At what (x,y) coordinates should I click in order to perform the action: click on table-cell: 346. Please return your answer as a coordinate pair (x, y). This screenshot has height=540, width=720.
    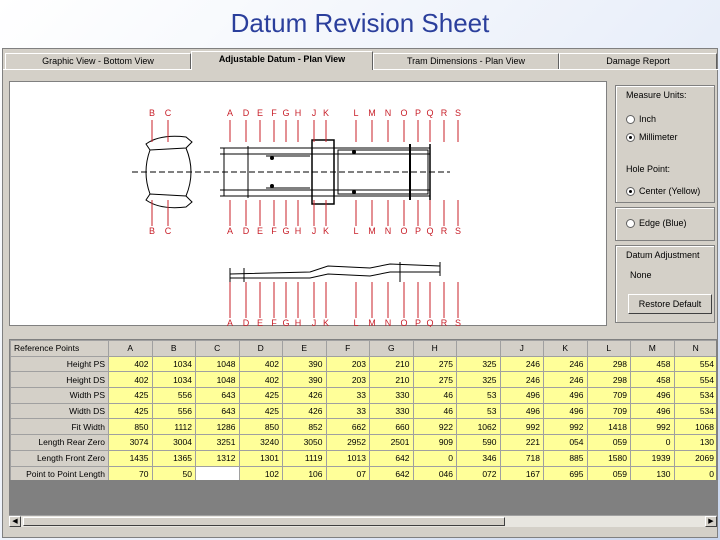
    Looking at the image, I should click on (478, 458).